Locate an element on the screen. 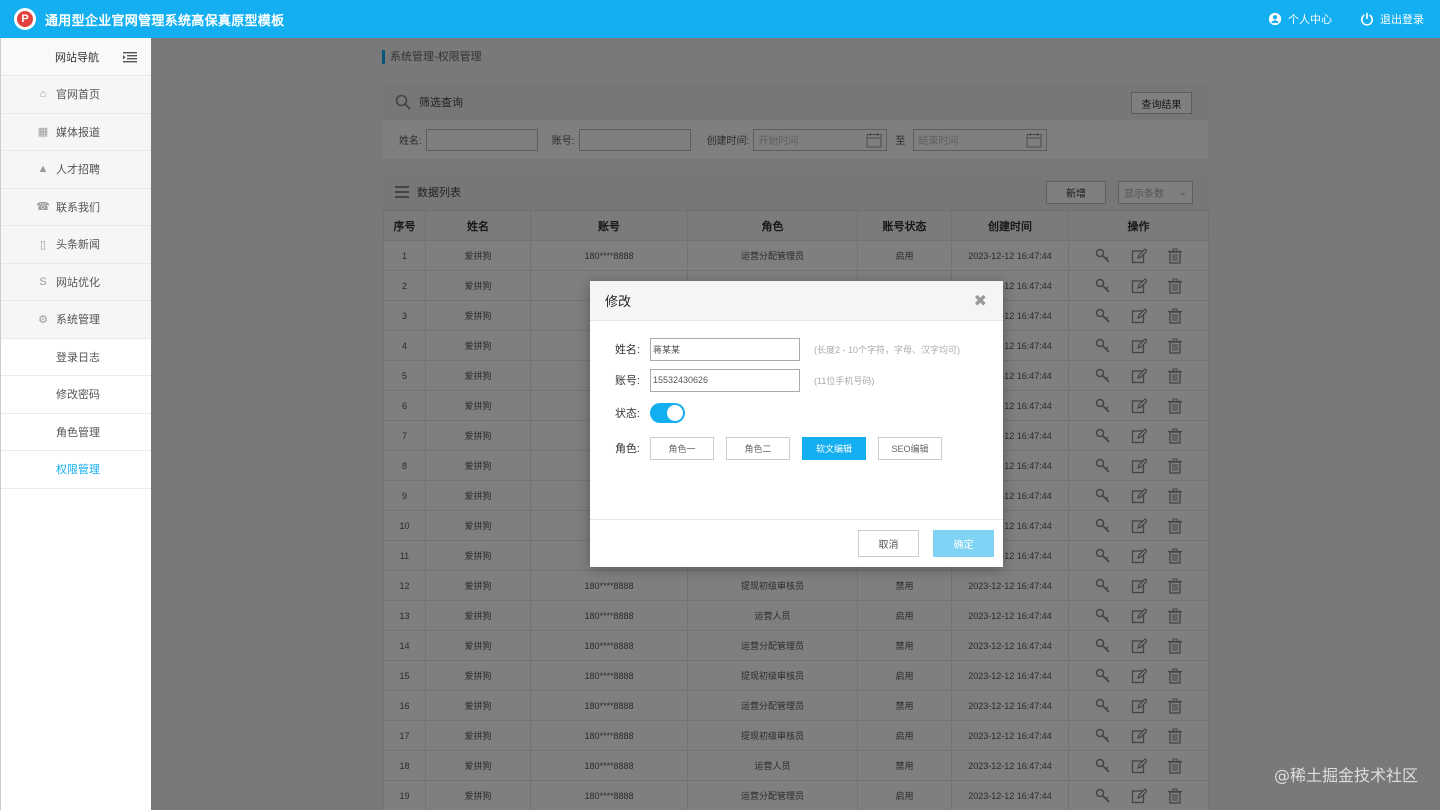  sidebar-item-media: ▦ 媒体报道 is located at coordinates (76, 132).